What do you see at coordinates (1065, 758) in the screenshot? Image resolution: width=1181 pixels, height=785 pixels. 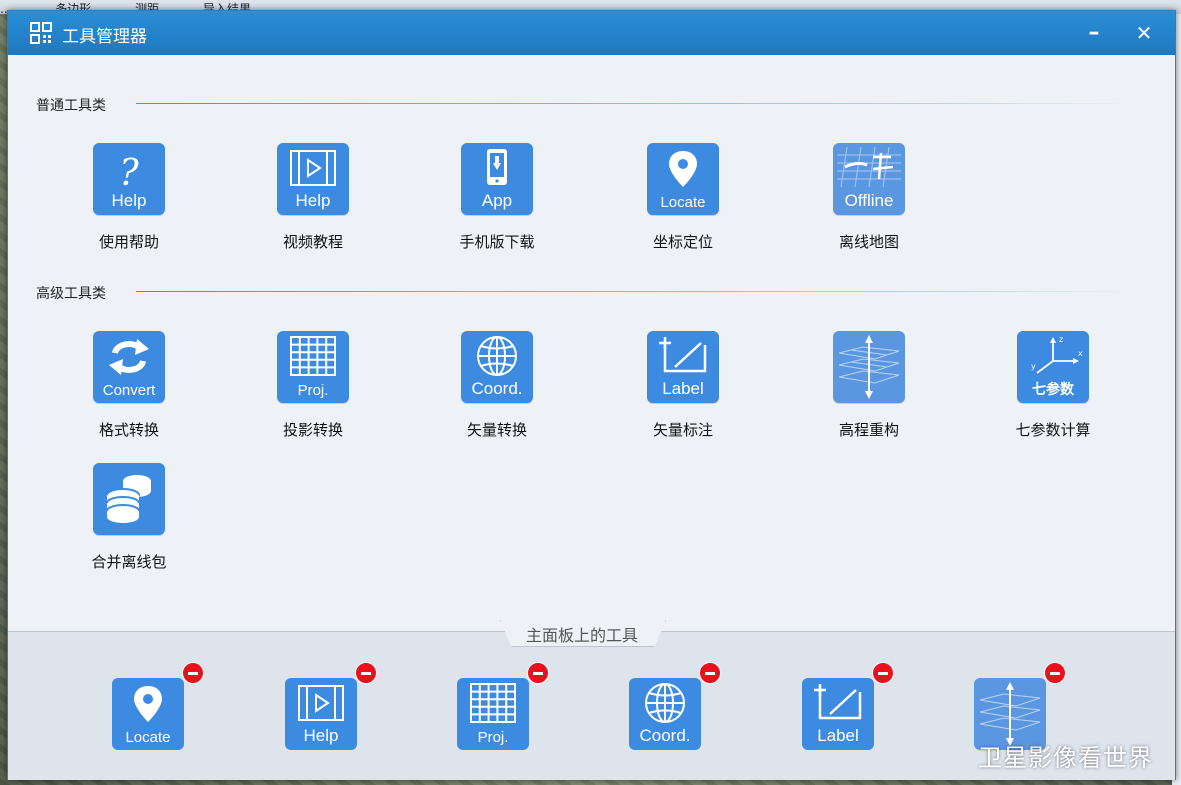 I see `watermark: 卫星影像看世界` at bounding box center [1065, 758].